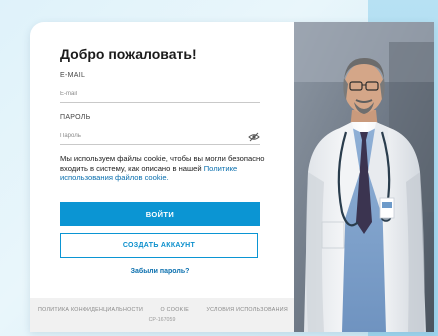 The width and height of the screenshot is (438, 336). I want to click on forgot-password-link: Забыли пароль?, so click(160, 271).